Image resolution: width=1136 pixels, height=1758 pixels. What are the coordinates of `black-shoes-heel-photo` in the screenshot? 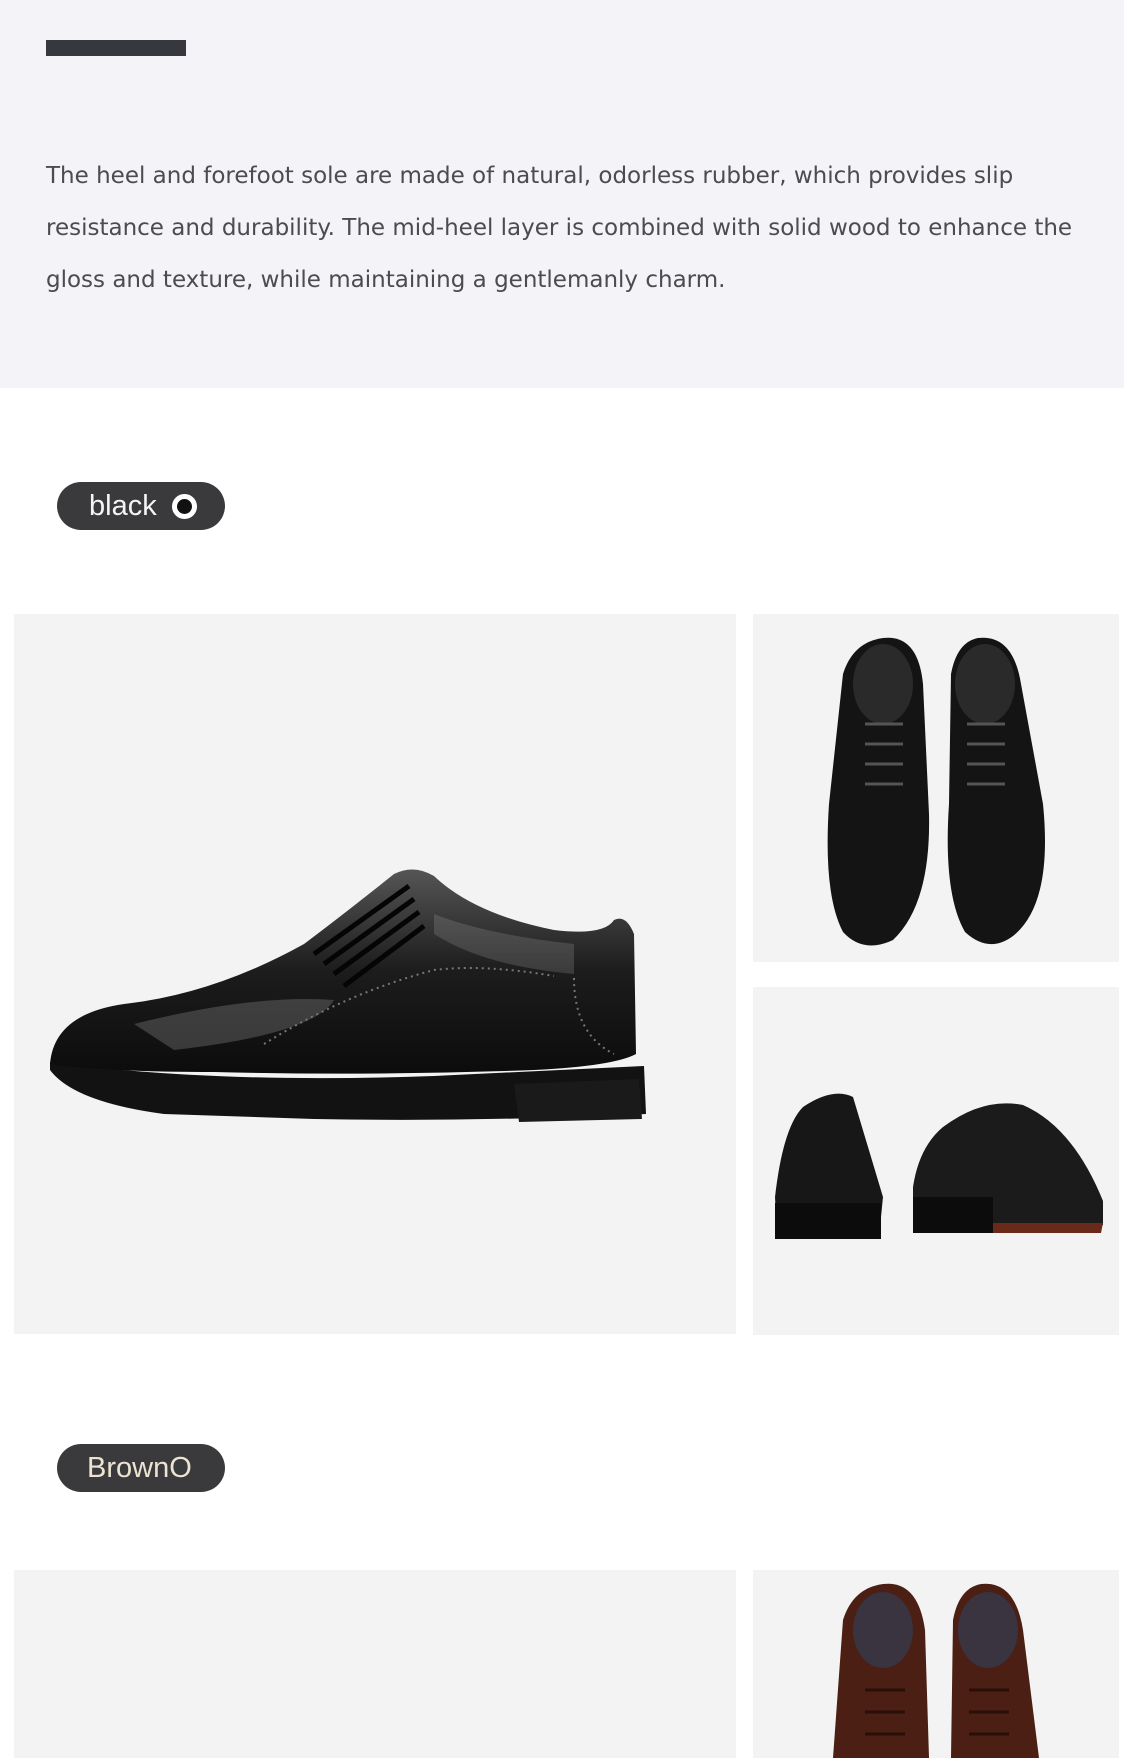 It's located at (936, 1161).